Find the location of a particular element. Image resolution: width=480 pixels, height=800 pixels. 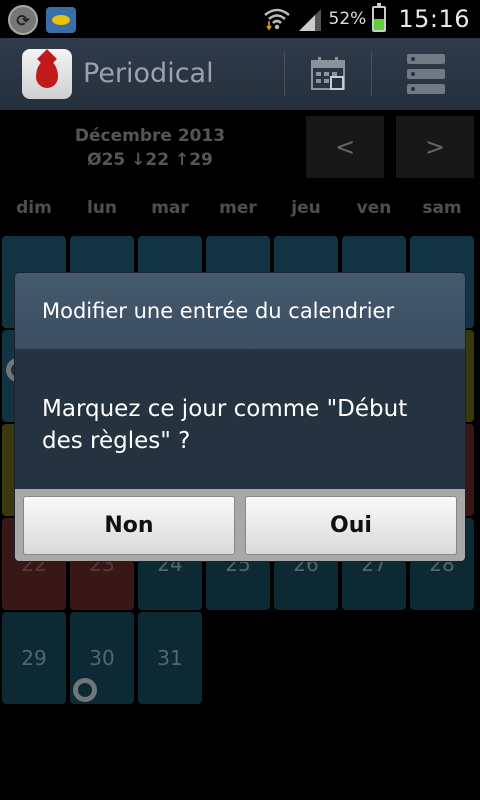

yes-button: Oui is located at coordinates (351, 525).